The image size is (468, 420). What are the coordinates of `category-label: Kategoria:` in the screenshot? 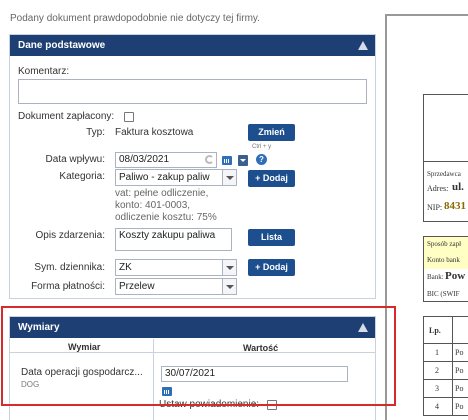 It's located at (82, 176).